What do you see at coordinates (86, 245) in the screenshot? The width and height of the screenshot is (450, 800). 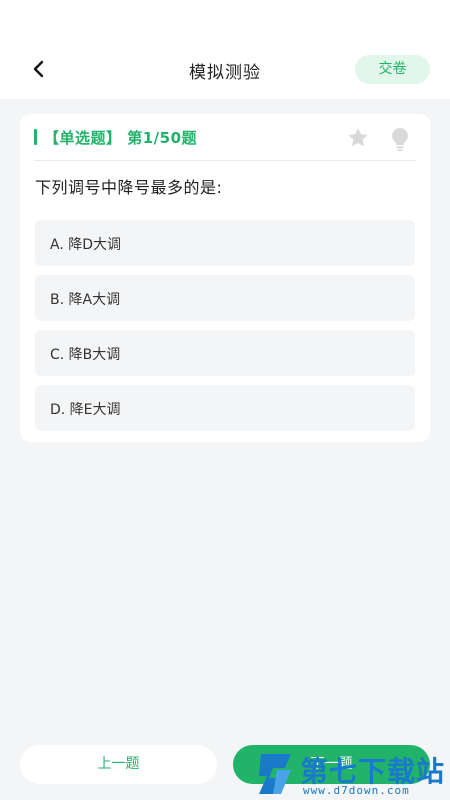 I see `option-label: A. 降D大调` at bounding box center [86, 245].